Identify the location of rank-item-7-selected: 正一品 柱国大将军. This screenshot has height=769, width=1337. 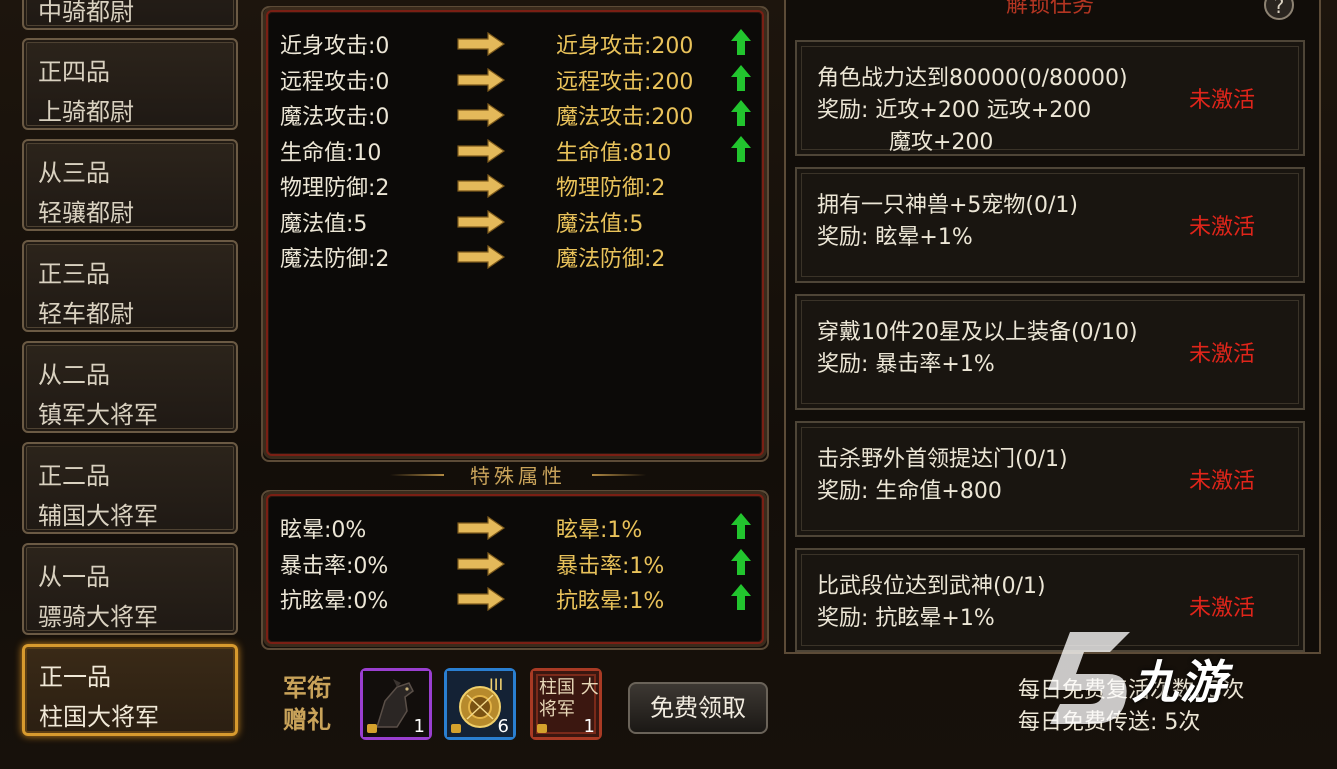
(130, 690).